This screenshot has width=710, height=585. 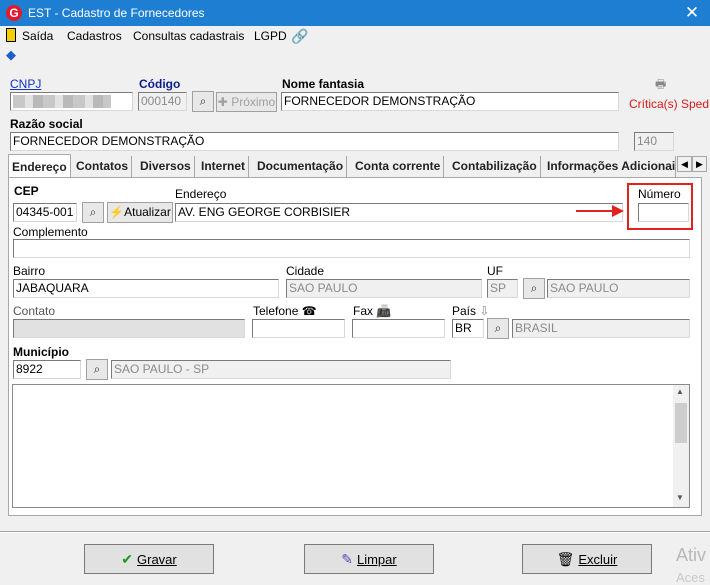 What do you see at coordinates (13, 55) in the screenshot?
I see `toolbar-diamond-icon: ◆` at bounding box center [13, 55].